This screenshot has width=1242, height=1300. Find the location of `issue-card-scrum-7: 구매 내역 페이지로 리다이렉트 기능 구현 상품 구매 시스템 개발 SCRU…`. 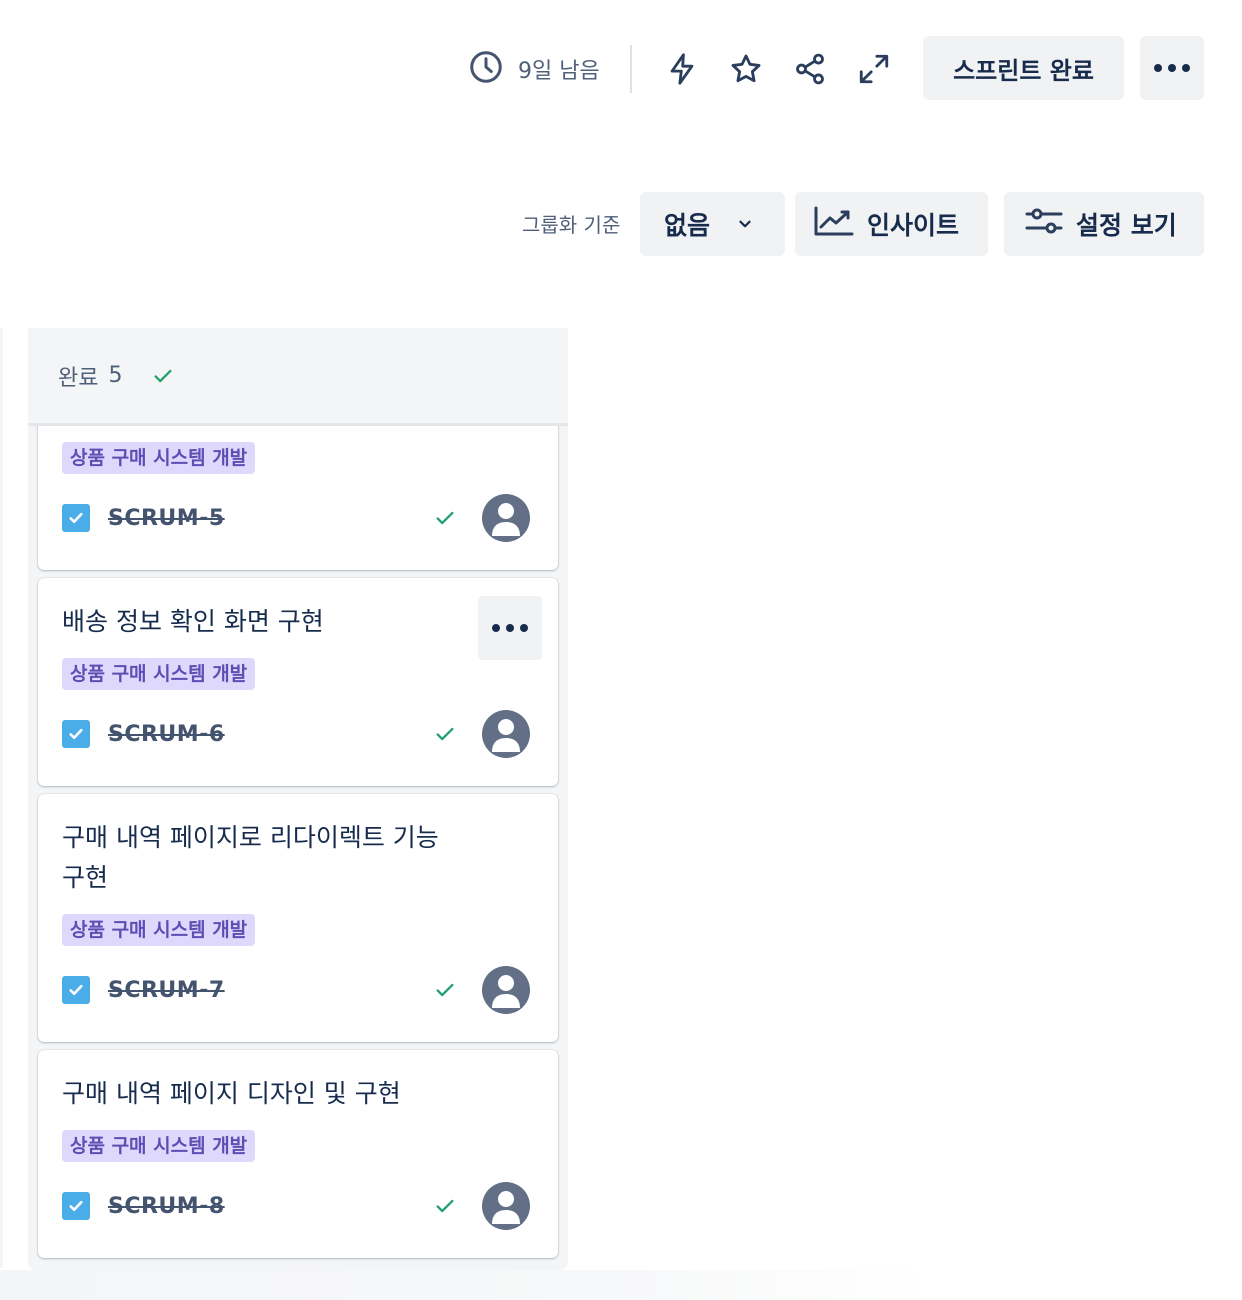

issue-card-scrum-7: 구매 내역 페이지로 리다이렉트 기능 구현 상품 구매 시스템 개발 SCRU… is located at coordinates (298, 918).